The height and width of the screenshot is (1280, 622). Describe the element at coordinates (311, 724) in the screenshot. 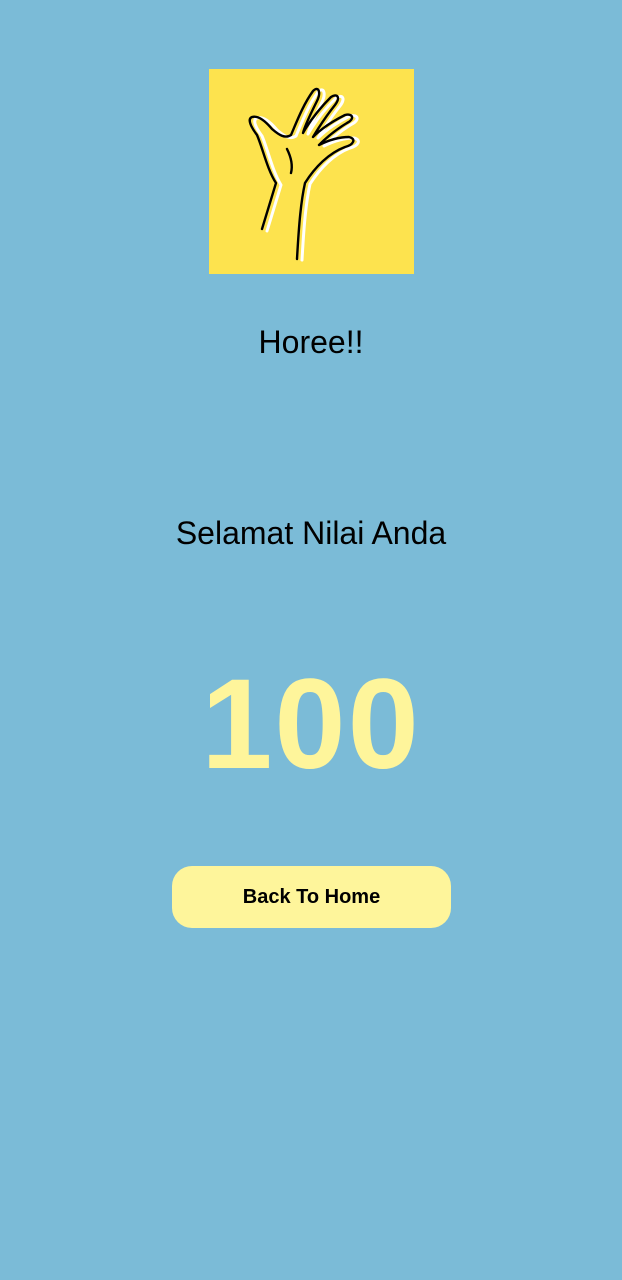

I see `score-value: 100` at that location.